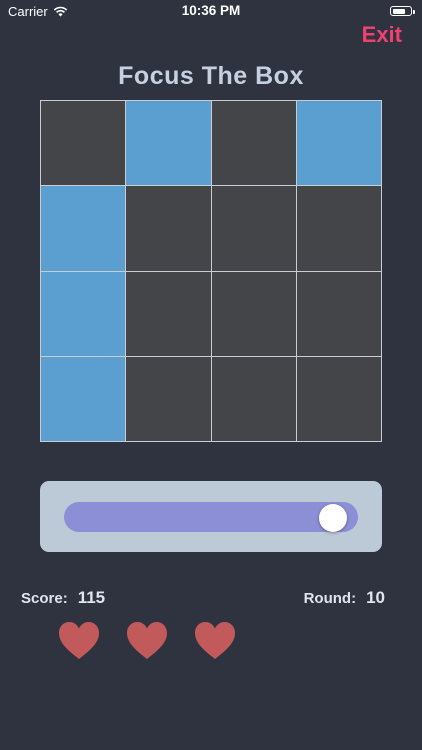 This screenshot has height=750, width=422. Describe the element at coordinates (338, 313) in the screenshot. I see `grid-cell-r3-c4` at that location.